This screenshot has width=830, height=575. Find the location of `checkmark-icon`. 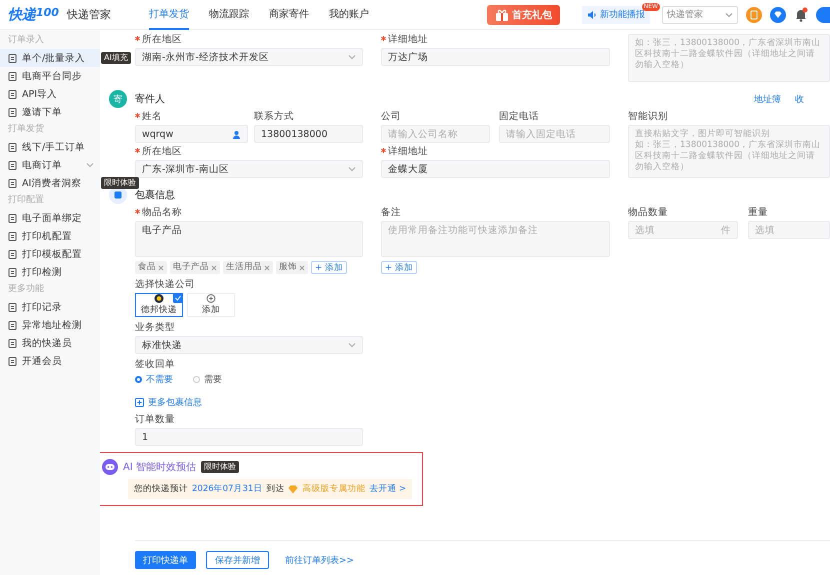

checkmark-icon is located at coordinates (178, 298).